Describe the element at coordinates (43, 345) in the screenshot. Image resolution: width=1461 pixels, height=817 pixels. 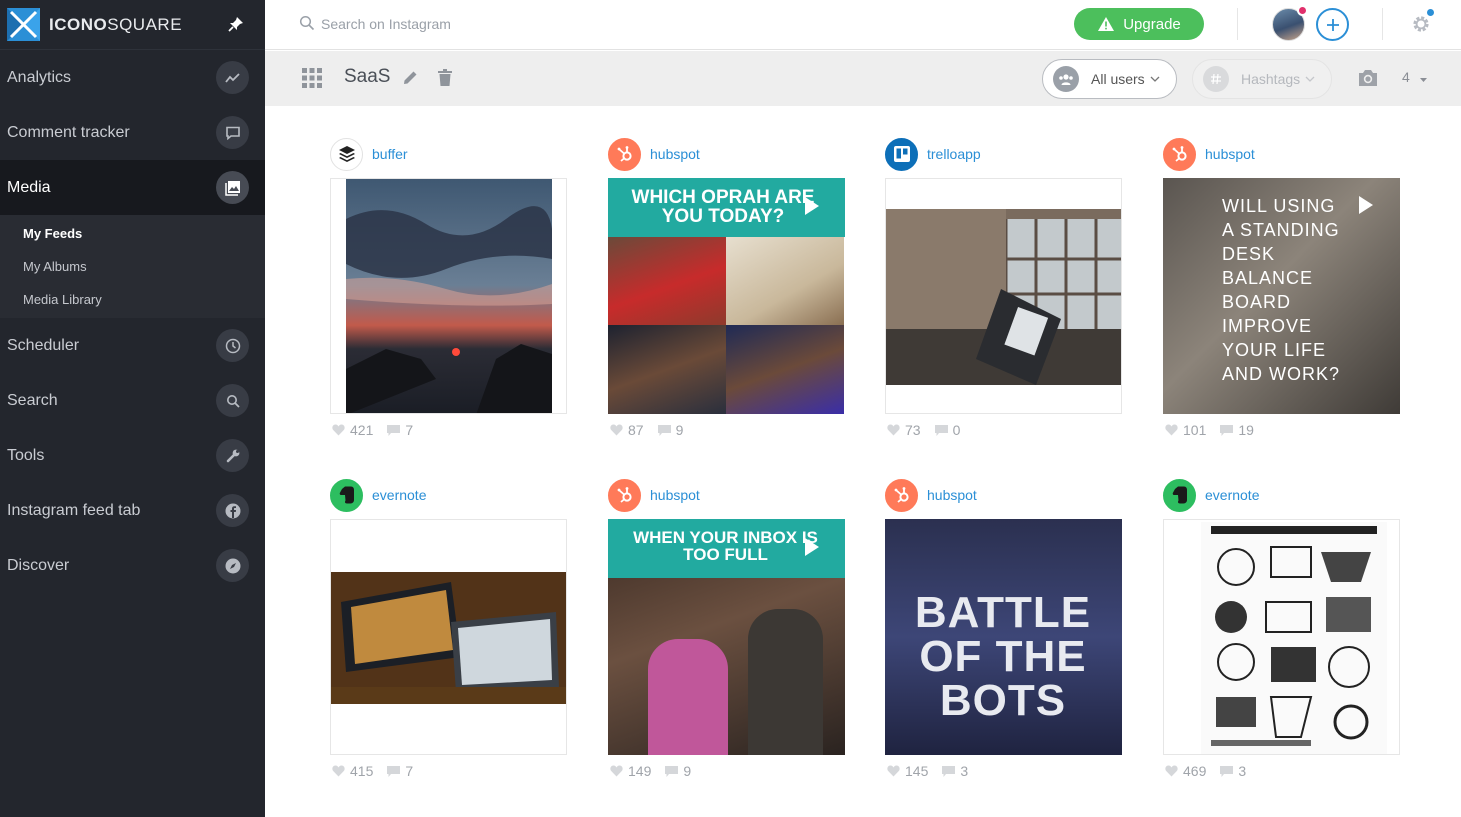
I see `sidebar-item-label: Scheduler` at that location.